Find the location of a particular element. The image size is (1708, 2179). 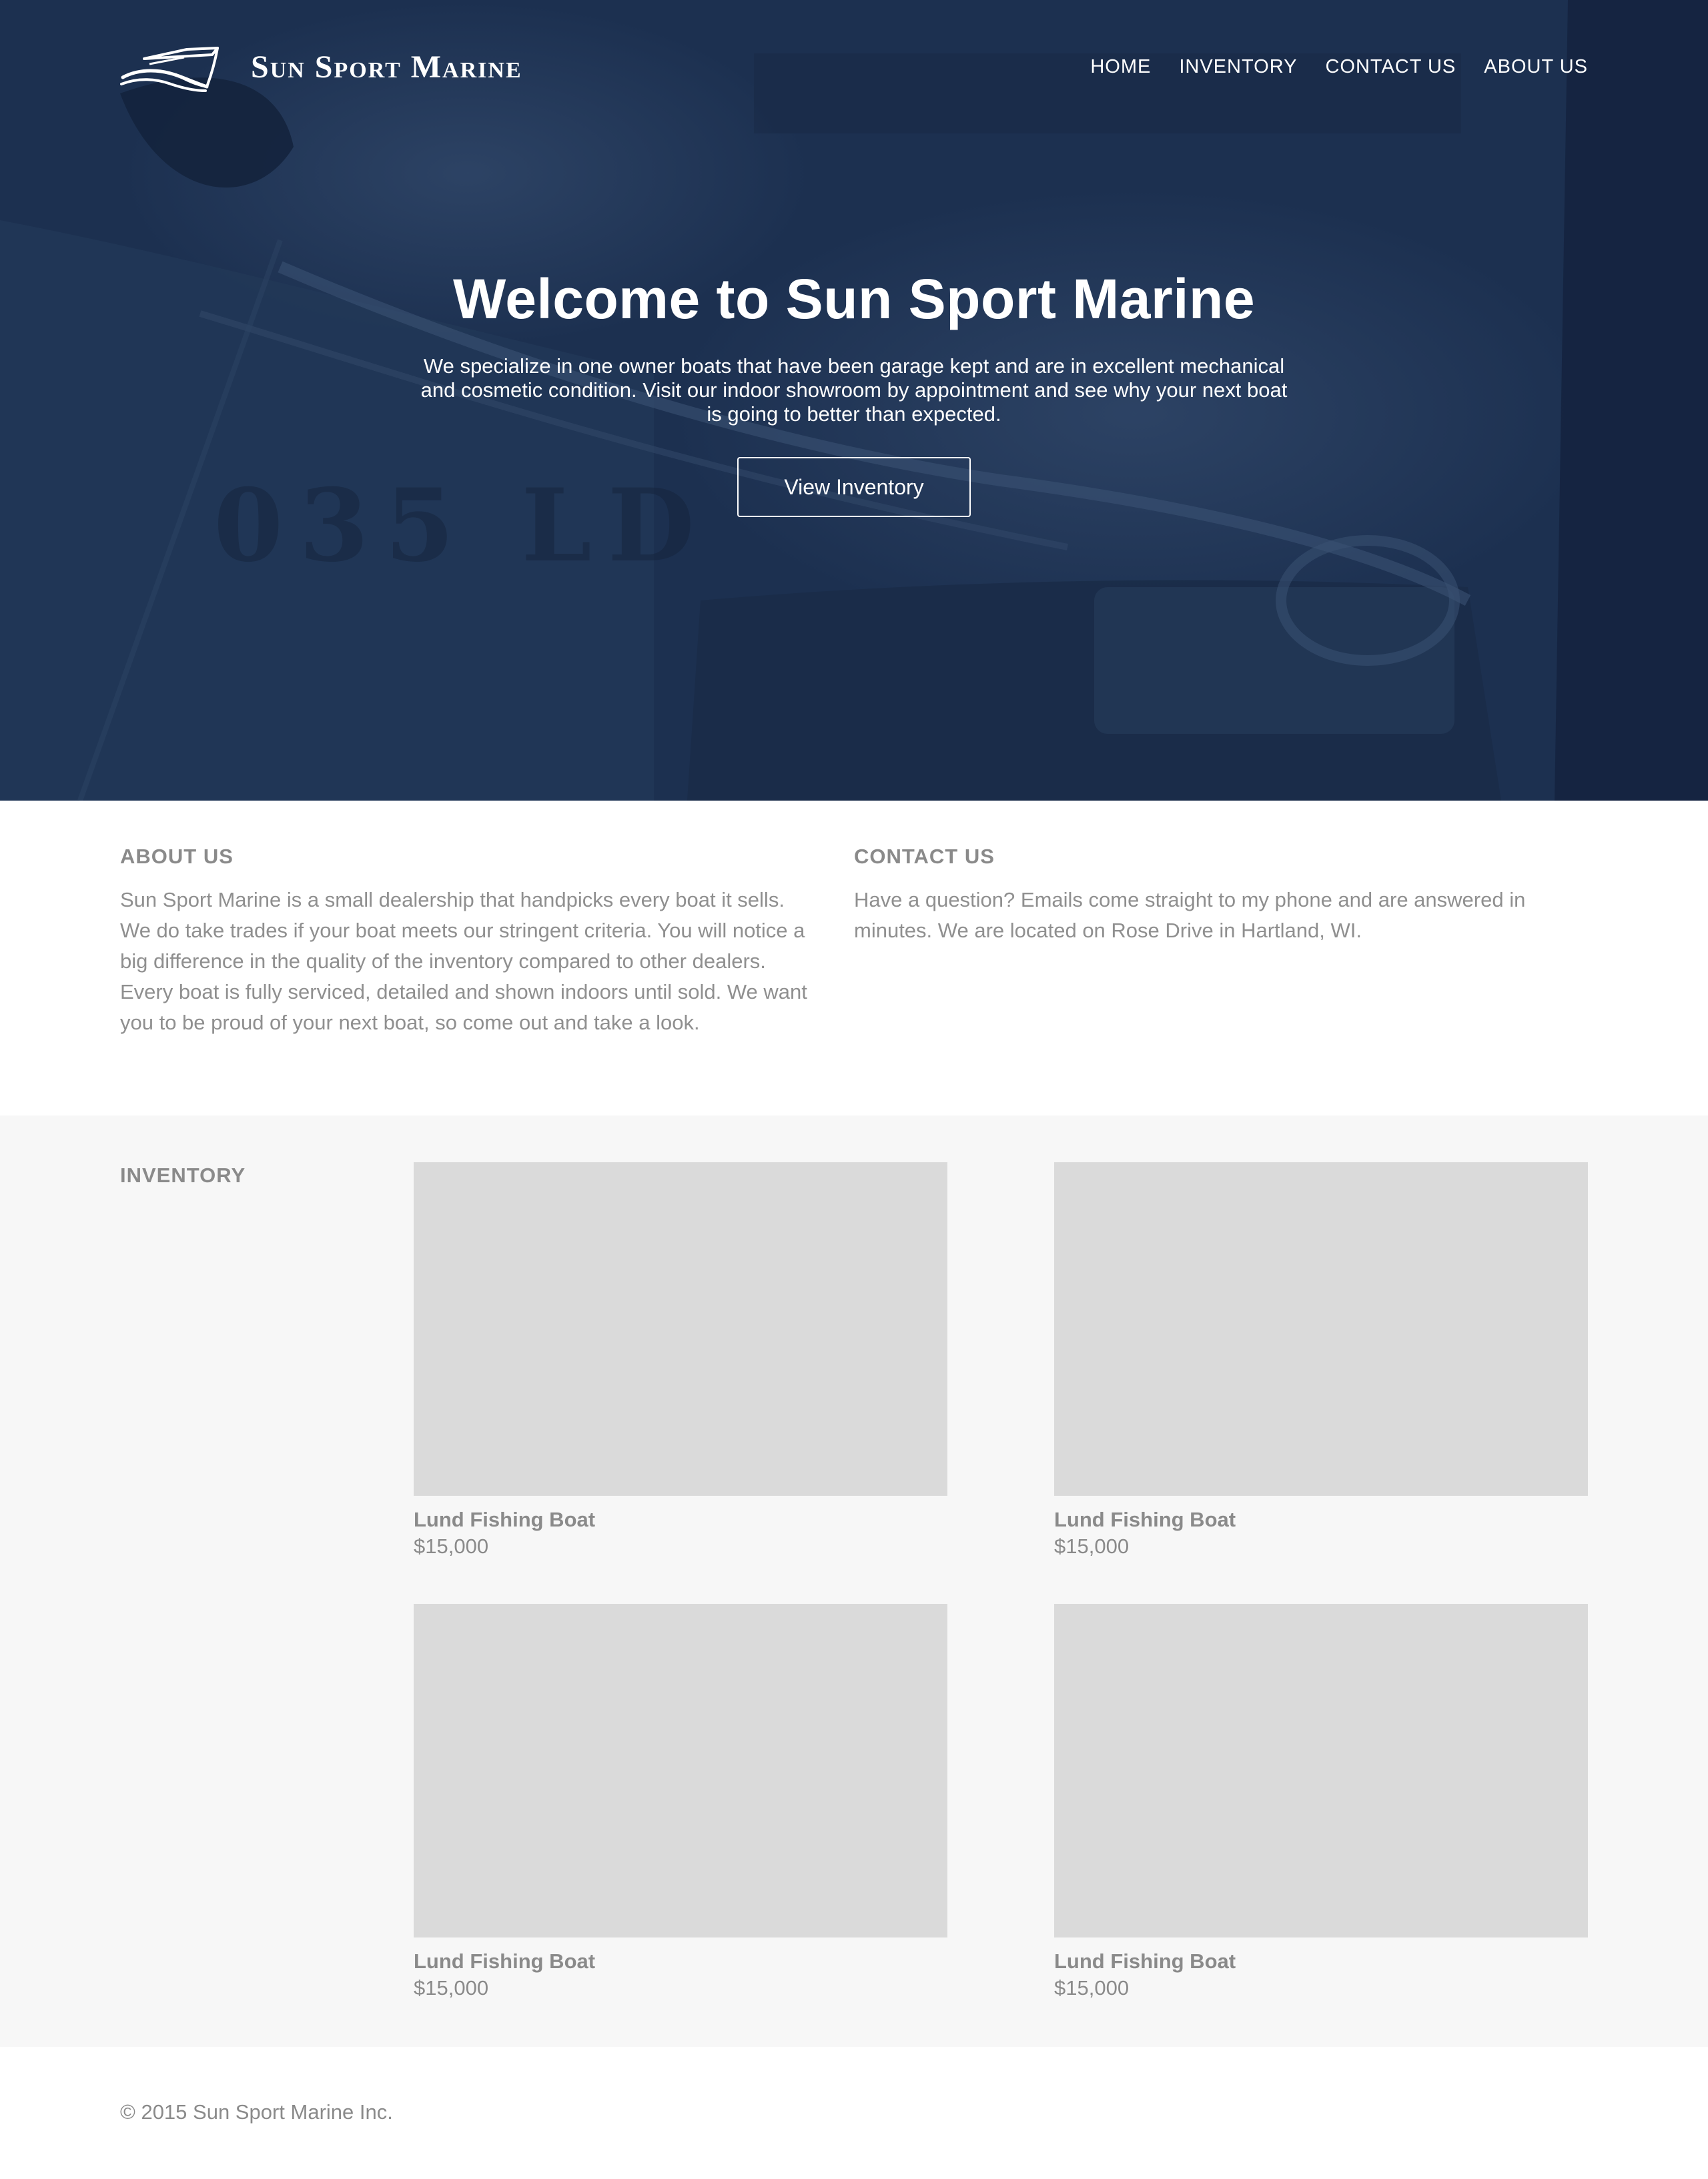

brand: Sun Sport Marine is located at coordinates (321, 66).